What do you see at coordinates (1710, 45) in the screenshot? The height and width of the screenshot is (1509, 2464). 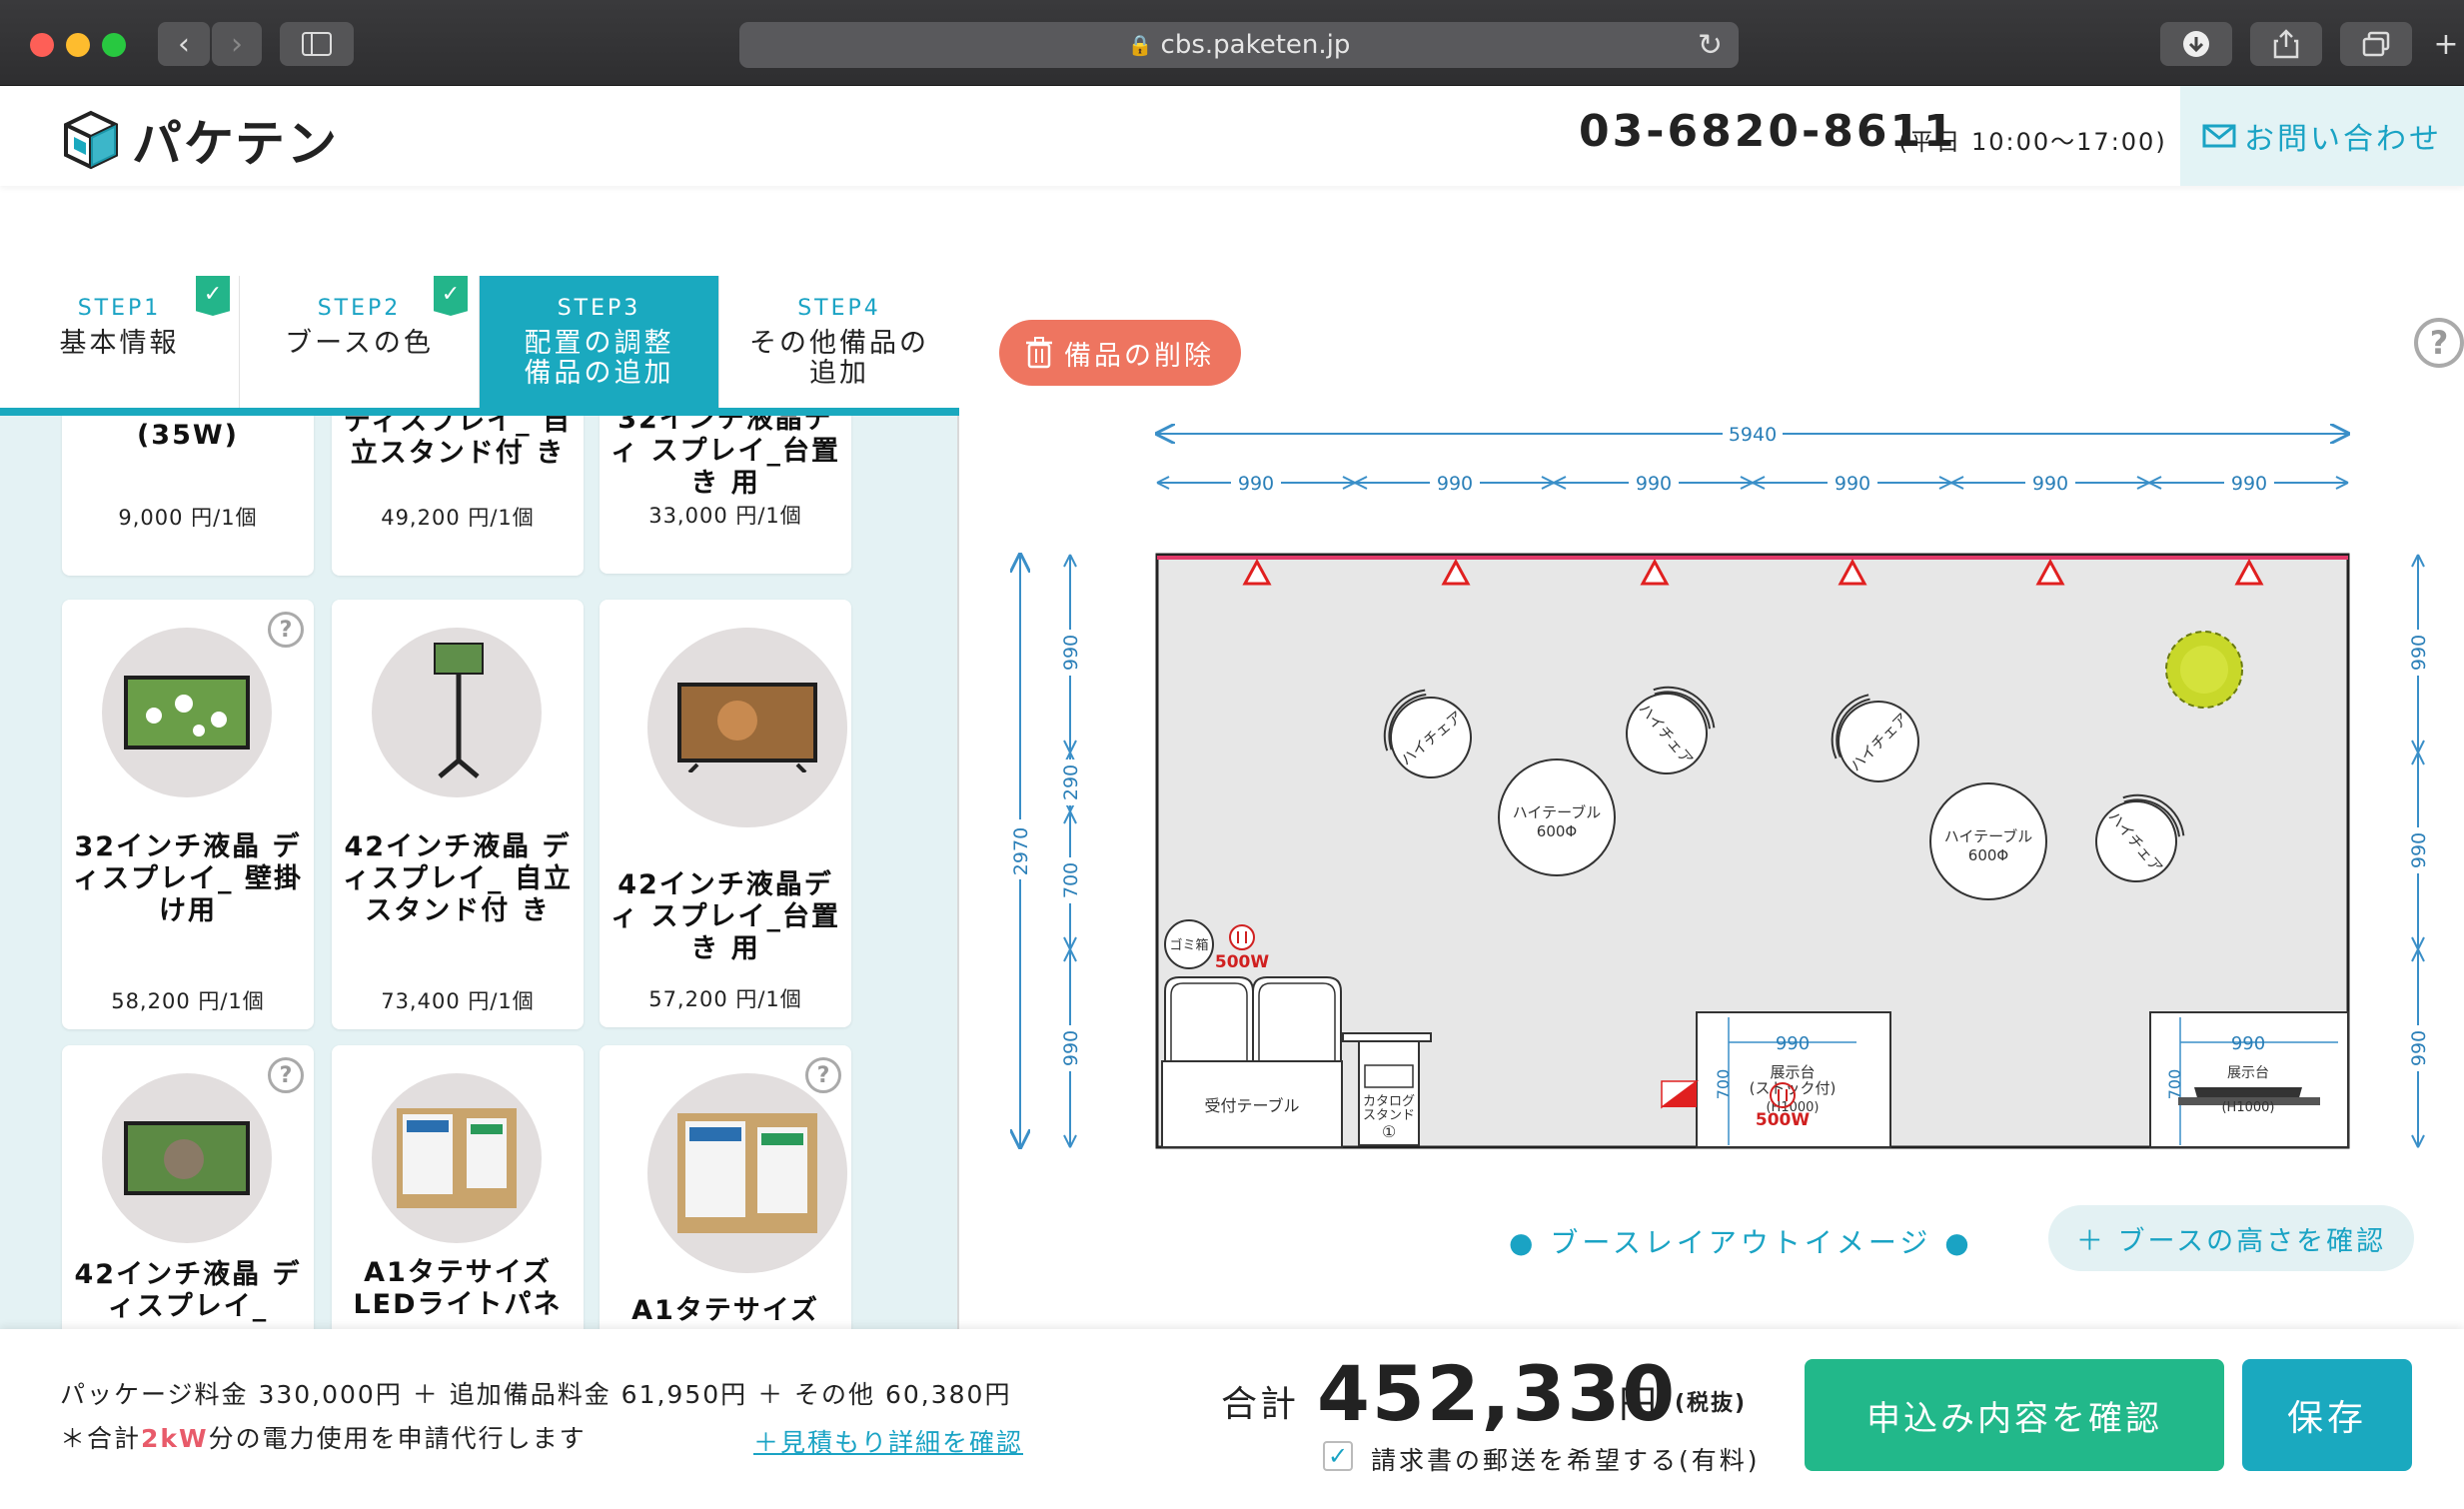 I see `reload-icon: ↻` at bounding box center [1710, 45].